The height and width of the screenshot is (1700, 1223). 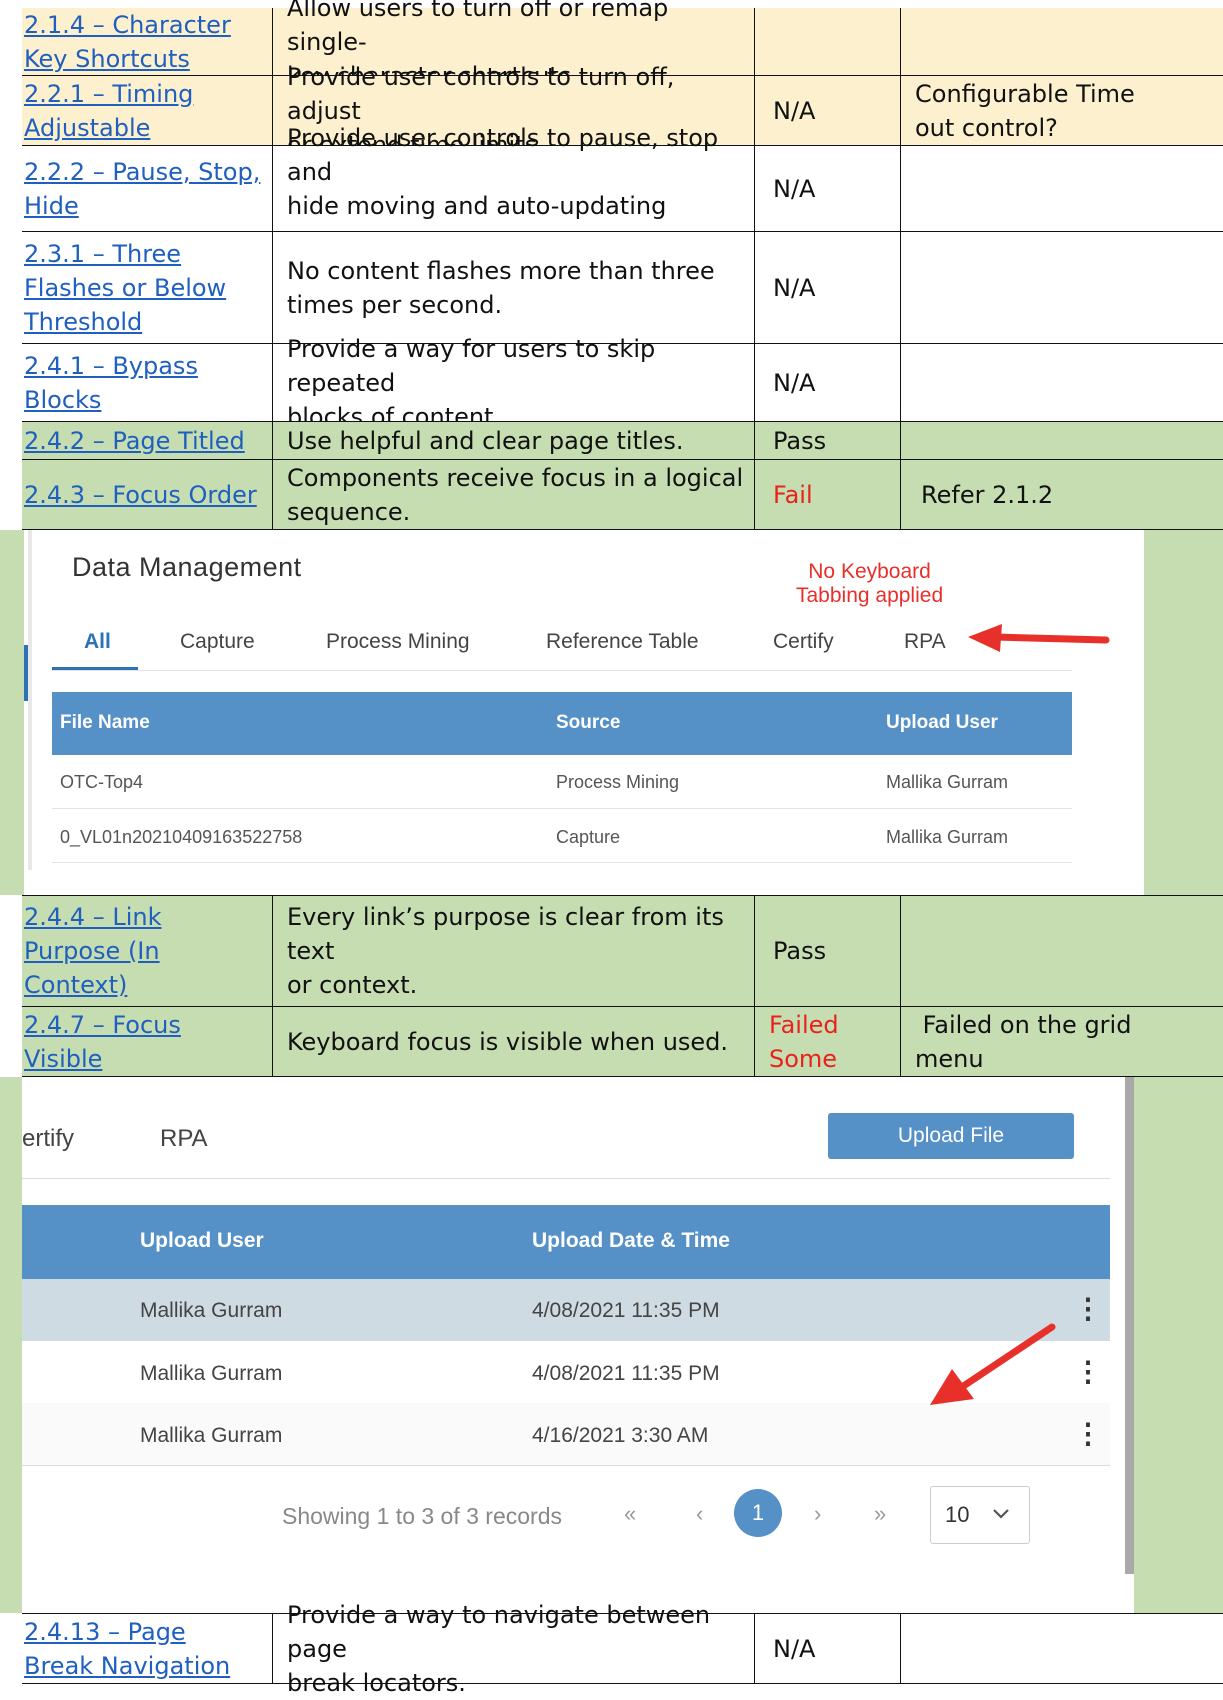 I want to click on criterion-cell: 2.4.1 – Bypass Blocks, so click(x=147, y=383).